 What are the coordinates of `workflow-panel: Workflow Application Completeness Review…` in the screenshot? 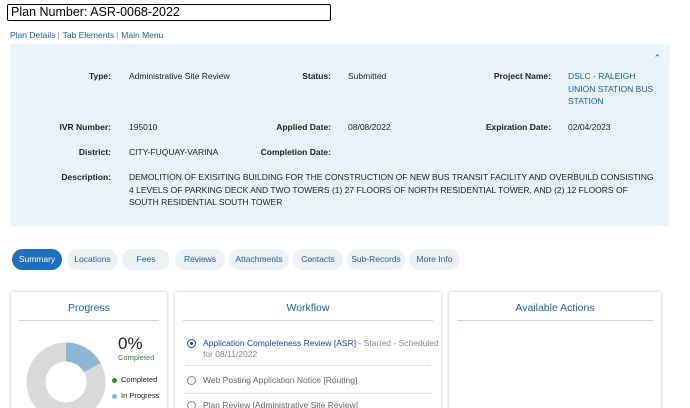 It's located at (308, 350).